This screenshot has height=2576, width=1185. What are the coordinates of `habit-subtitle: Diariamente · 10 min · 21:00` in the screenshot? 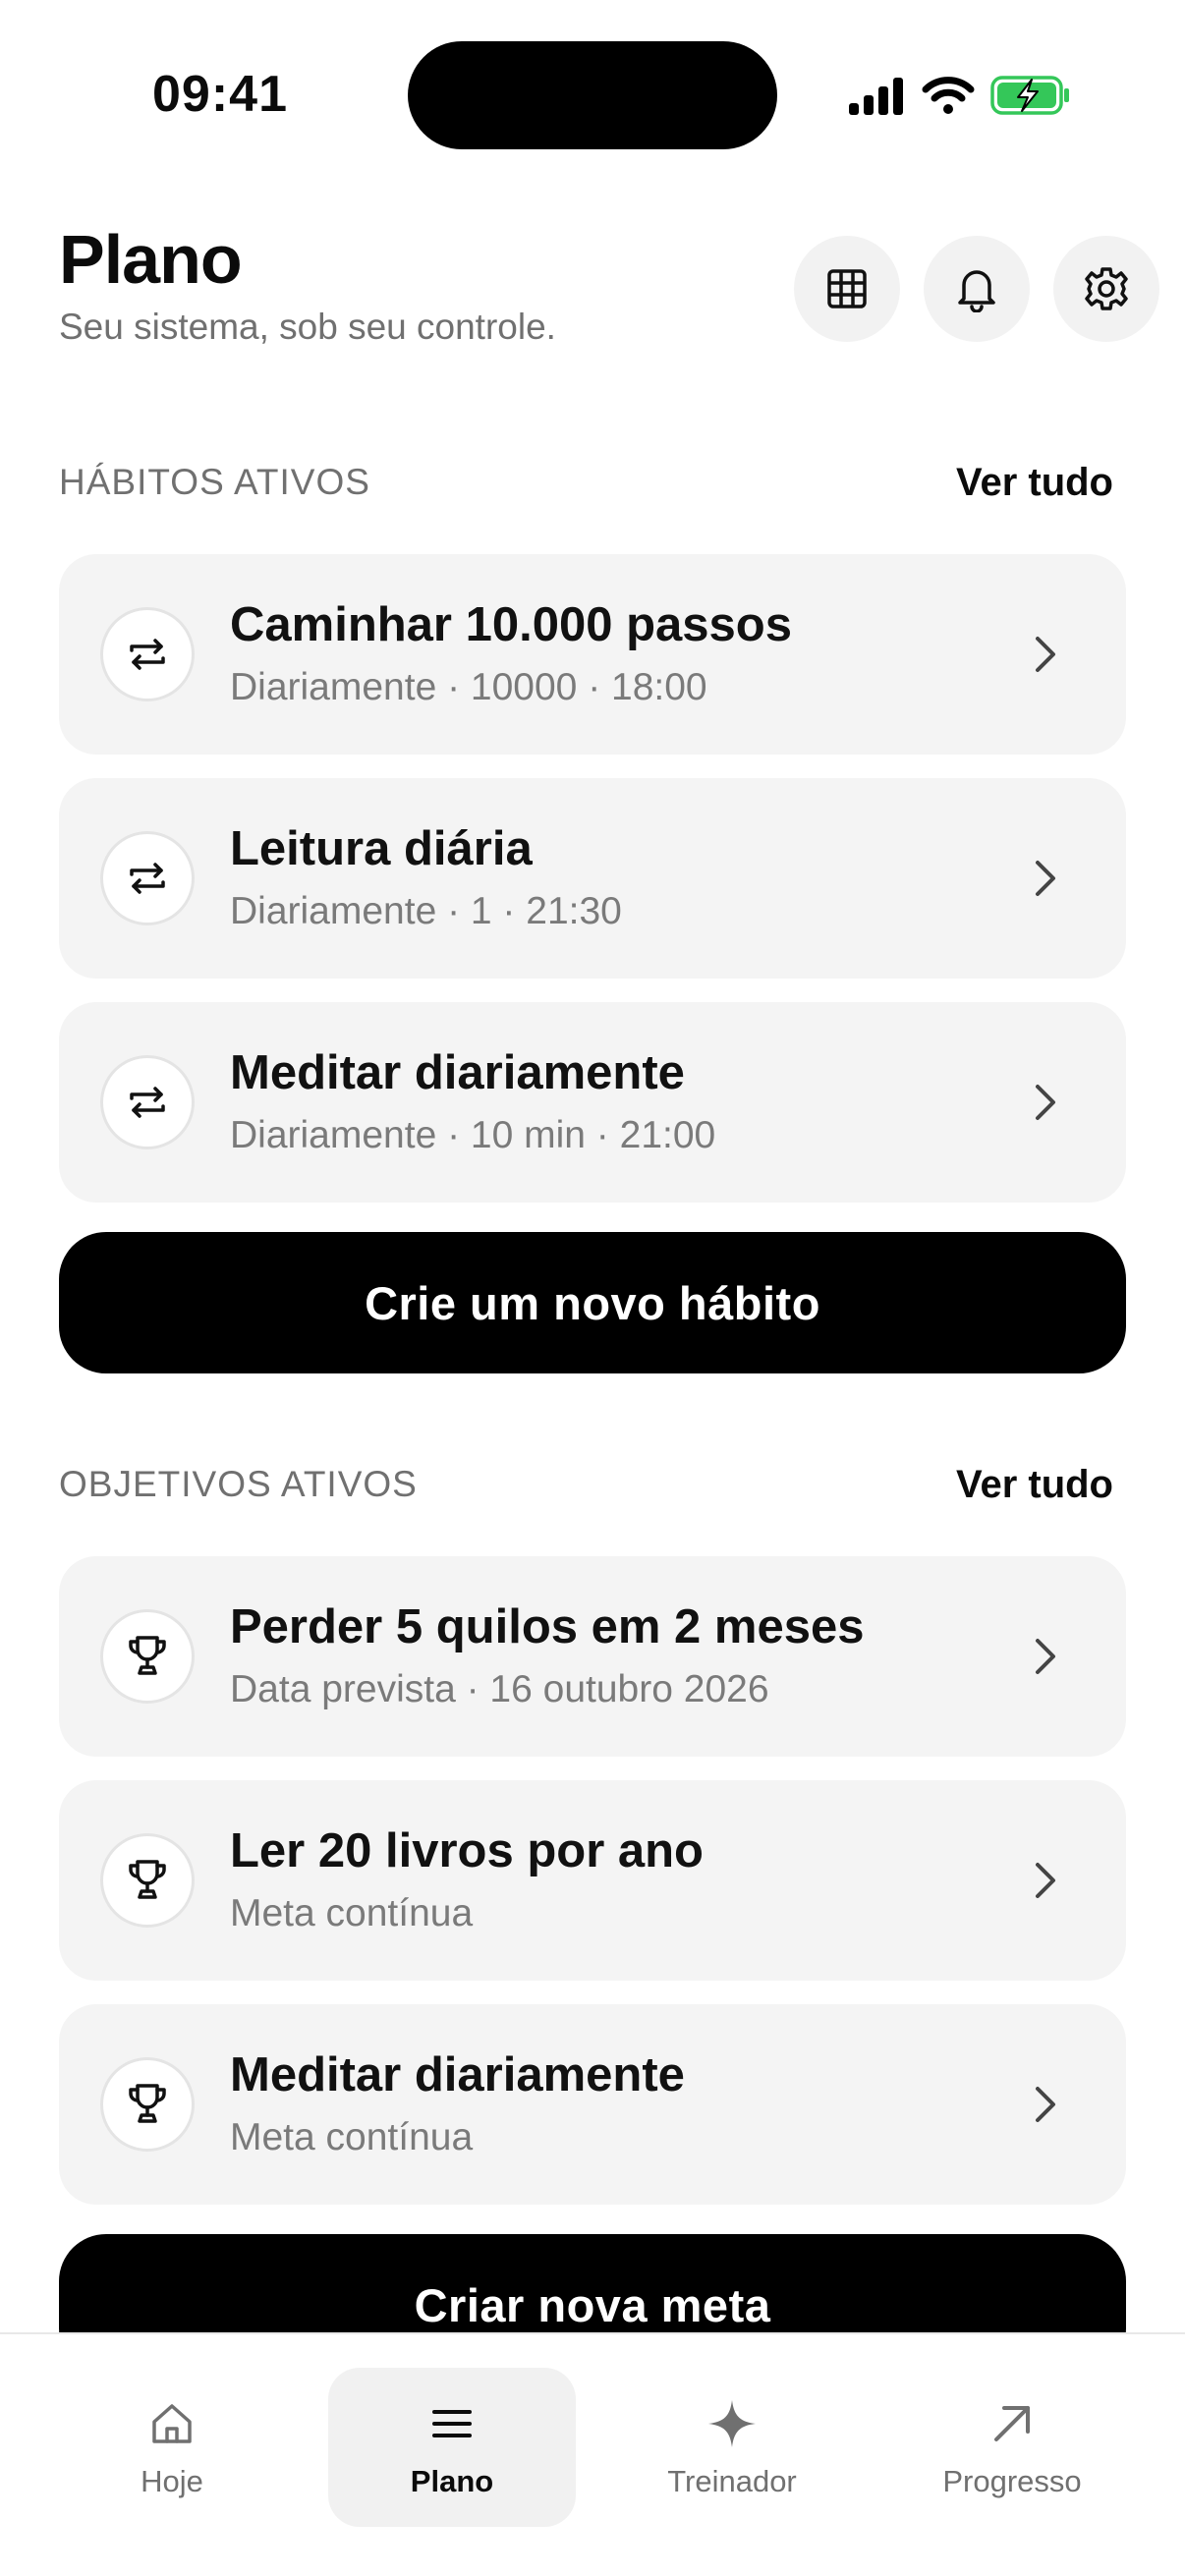 It's located at (473, 1135).